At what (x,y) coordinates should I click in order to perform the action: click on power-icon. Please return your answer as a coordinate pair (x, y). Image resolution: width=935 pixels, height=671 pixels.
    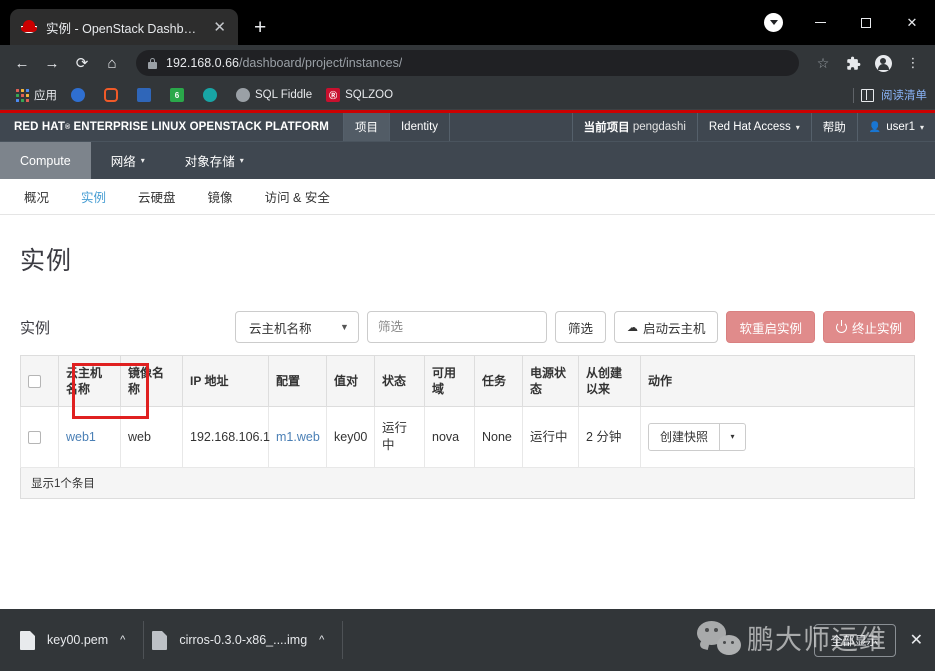
    Looking at the image, I should click on (841, 326).